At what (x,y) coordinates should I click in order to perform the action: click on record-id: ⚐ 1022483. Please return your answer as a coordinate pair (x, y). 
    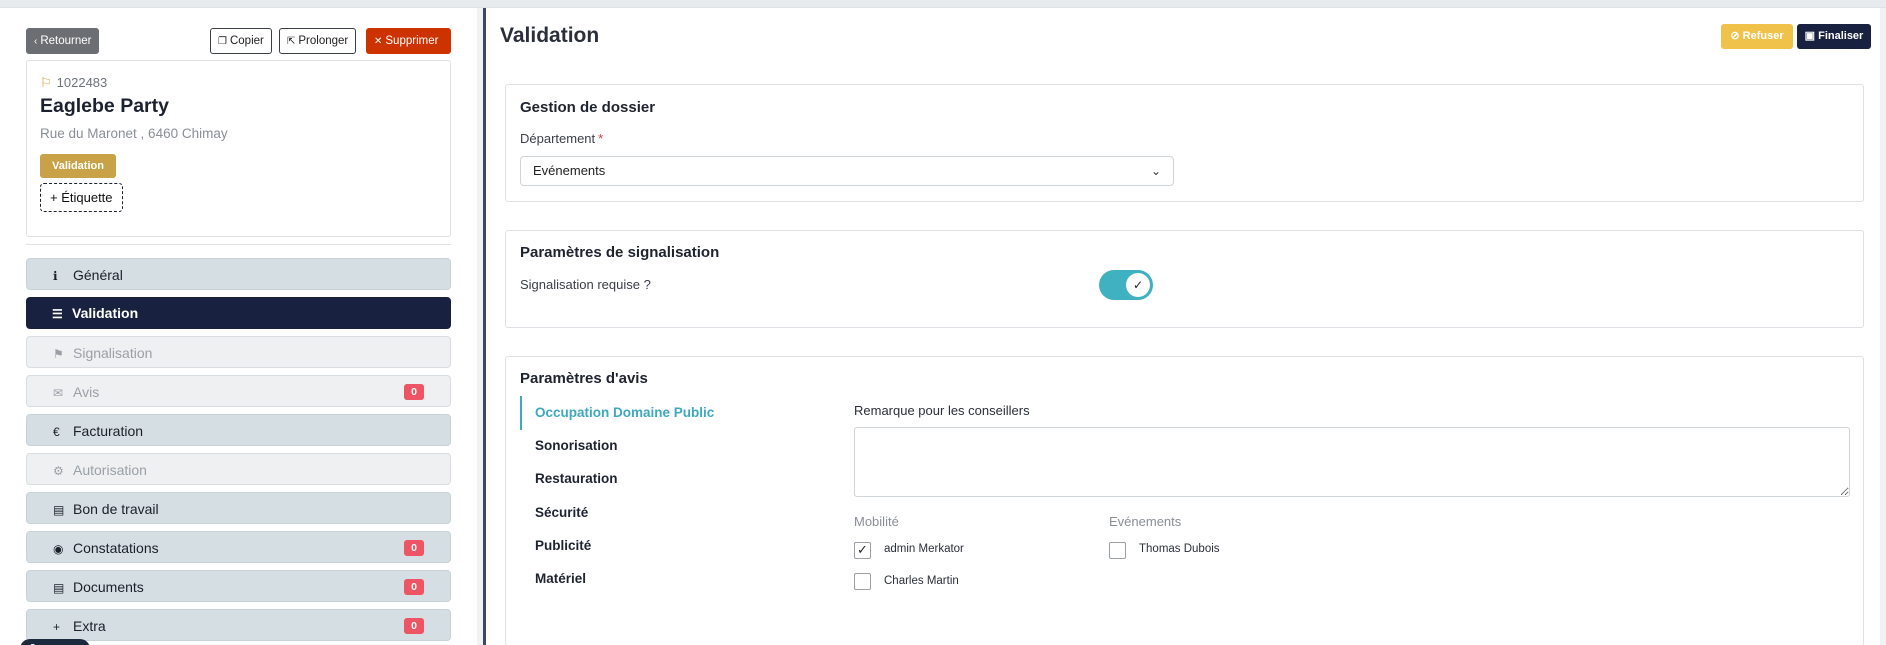
    Looking at the image, I should click on (74, 82).